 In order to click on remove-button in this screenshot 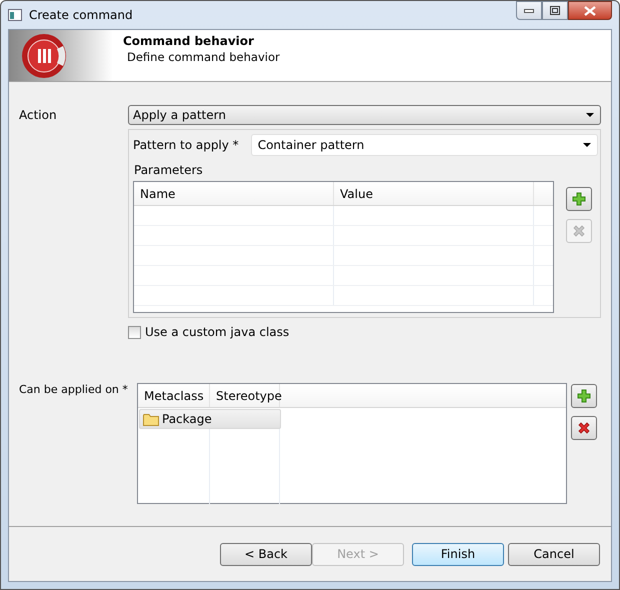, I will do `click(584, 428)`.